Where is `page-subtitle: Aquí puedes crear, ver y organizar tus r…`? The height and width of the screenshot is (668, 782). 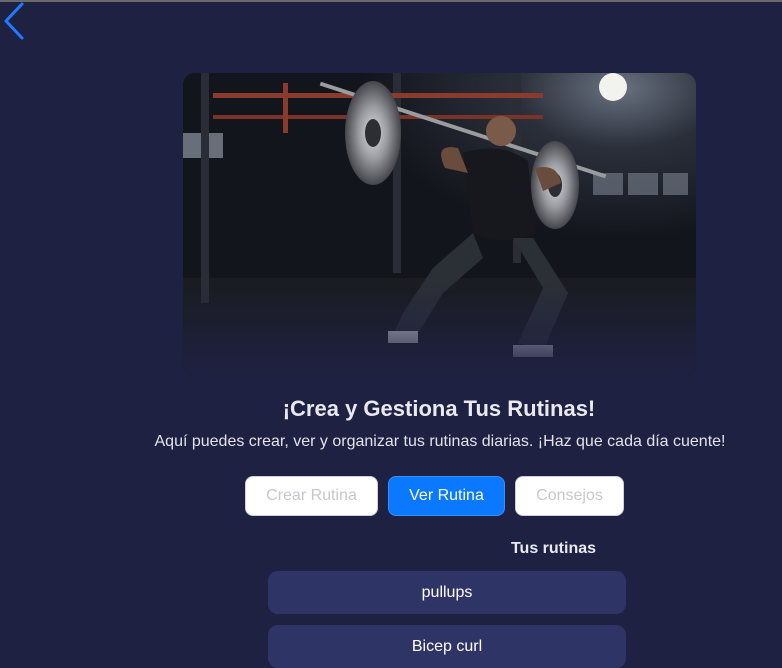 page-subtitle: Aquí puedes crear, ver y organizar tus r… is located at coordinates (440, 441).